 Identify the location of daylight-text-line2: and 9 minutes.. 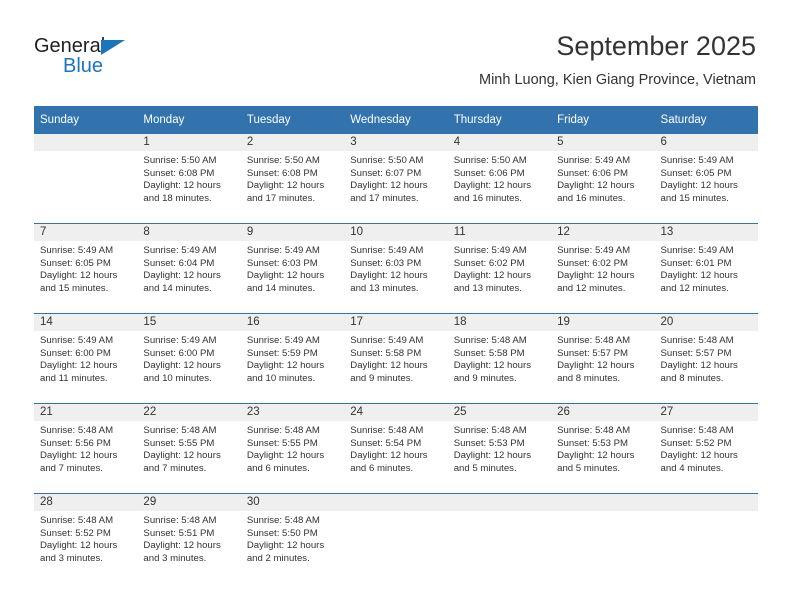
(485, 378).